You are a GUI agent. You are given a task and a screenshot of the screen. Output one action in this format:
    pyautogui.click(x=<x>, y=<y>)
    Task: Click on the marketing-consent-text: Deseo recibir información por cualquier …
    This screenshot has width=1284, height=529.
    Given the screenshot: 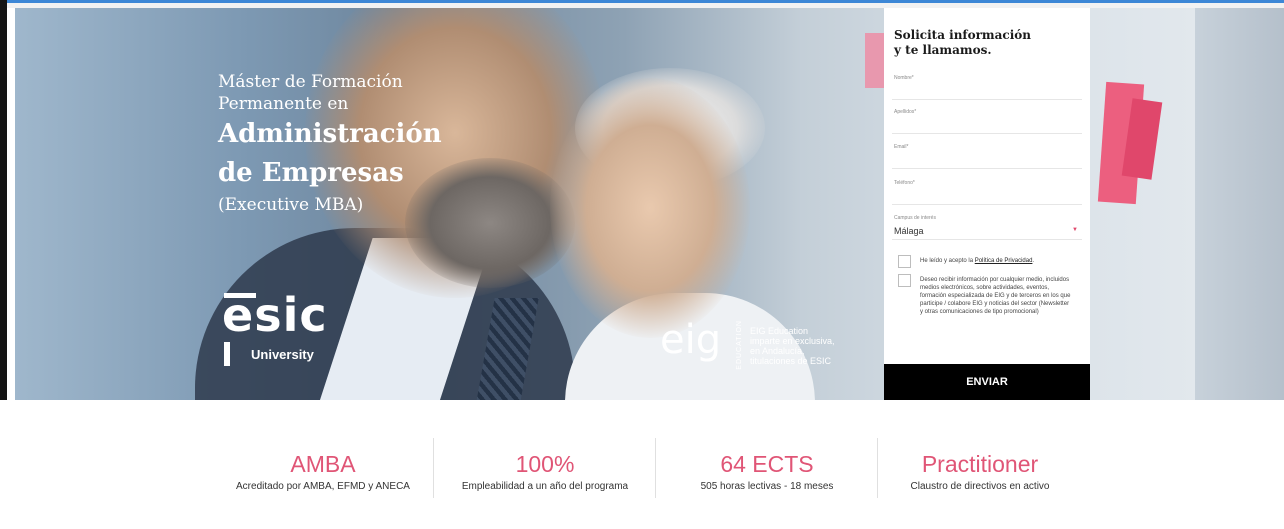 What is the action you would take?
    pyautogui.click(x=995, y=296)
    